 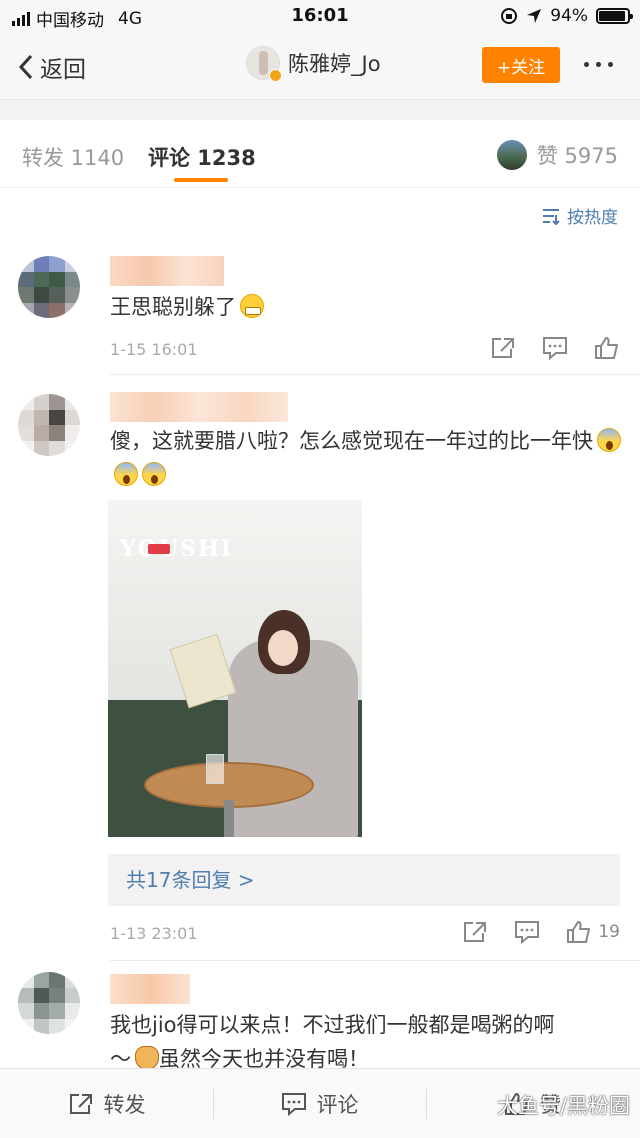 I want to click on like-count: 19, so click(x=609, y=932).